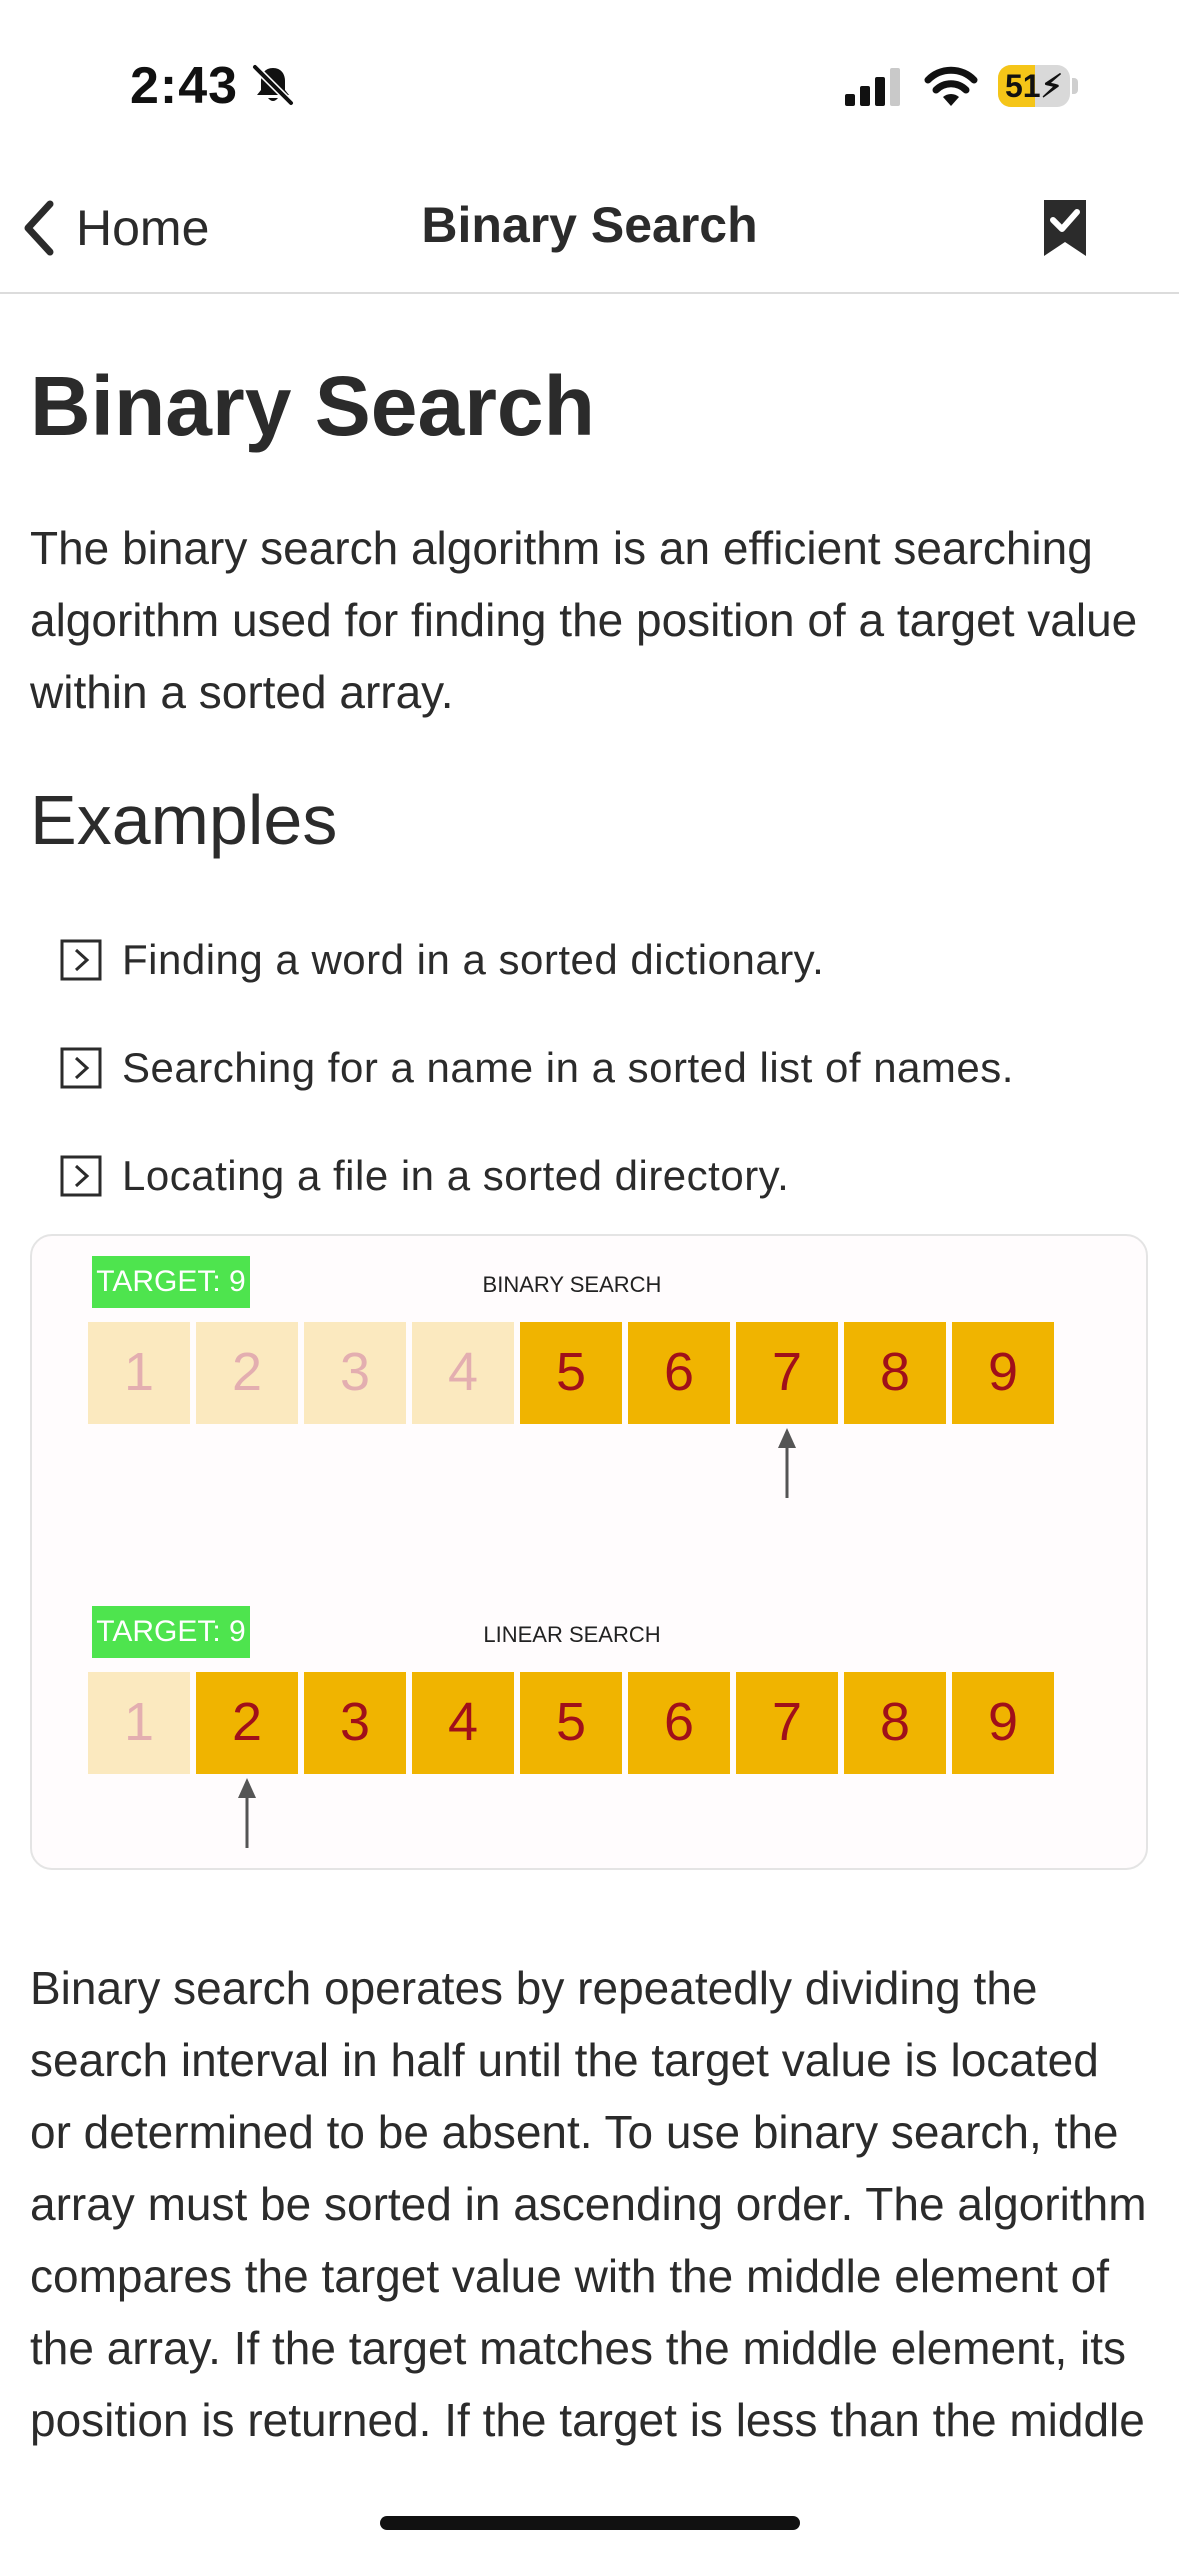  I want to click on bookmark-check-icon, so click(1065, 228).